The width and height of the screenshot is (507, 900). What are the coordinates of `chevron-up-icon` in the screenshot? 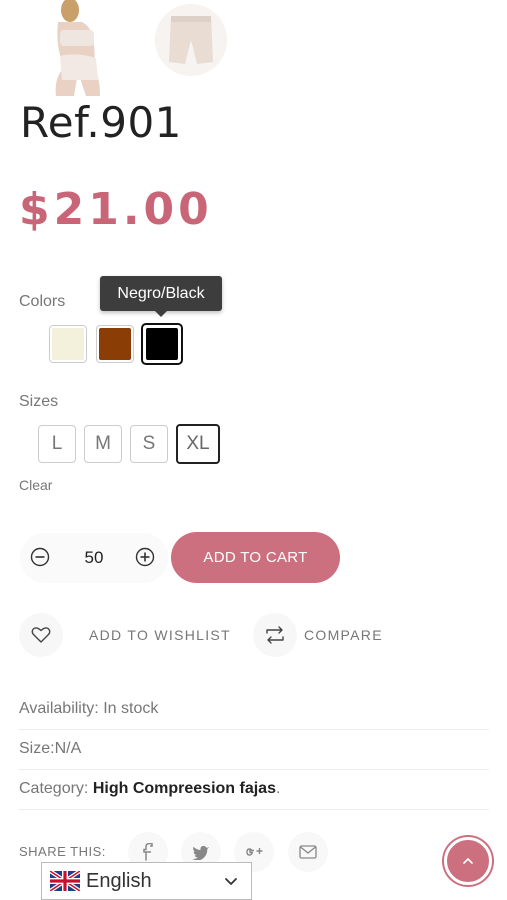 It's located at (468, 861).